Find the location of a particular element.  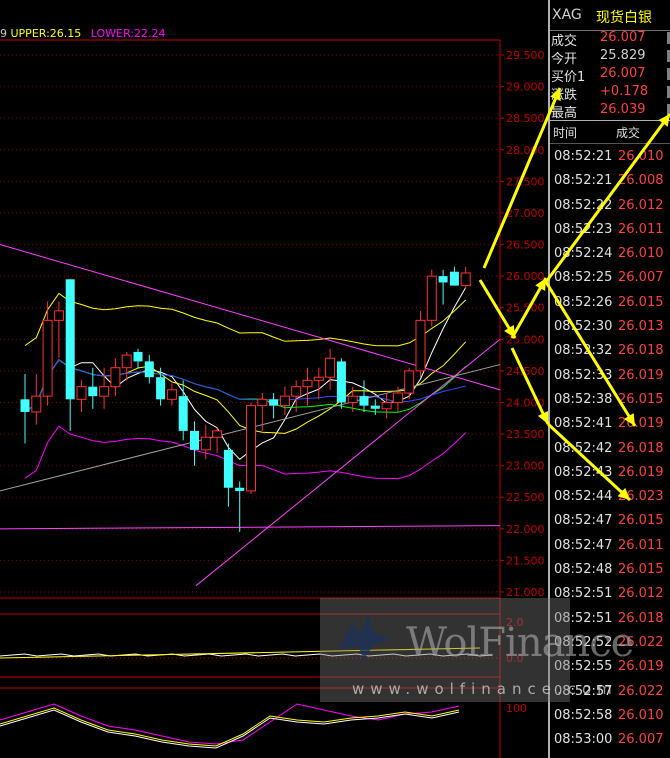

trade-time: 08:52:23 is located at coordinates (583, 229).